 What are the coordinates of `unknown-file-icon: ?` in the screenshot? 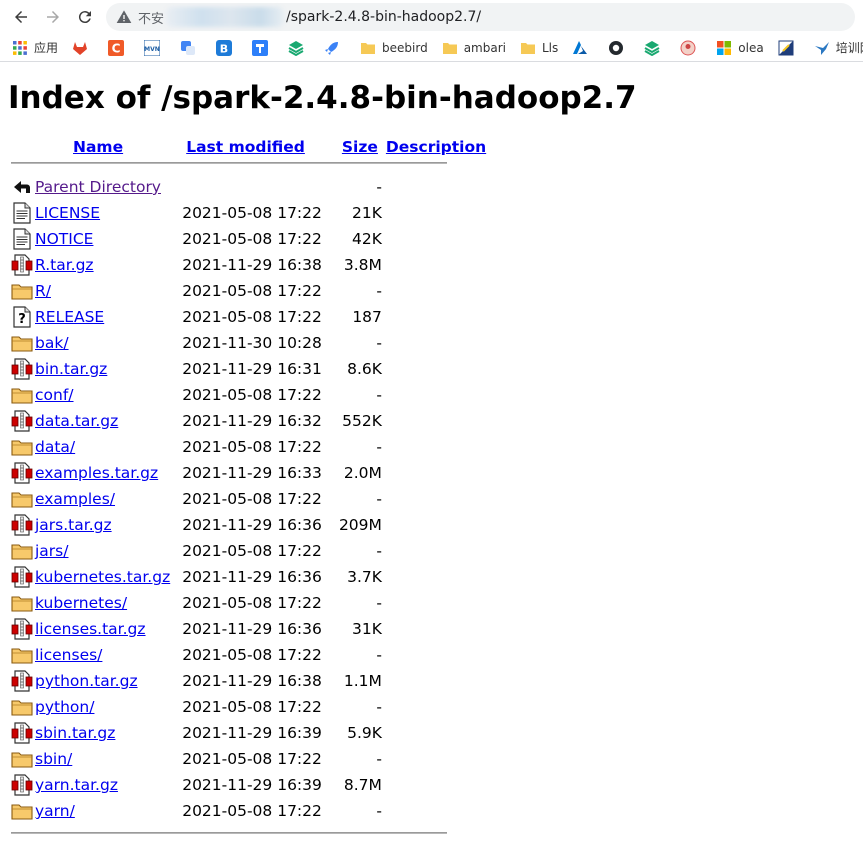 It's located at (22, 317).